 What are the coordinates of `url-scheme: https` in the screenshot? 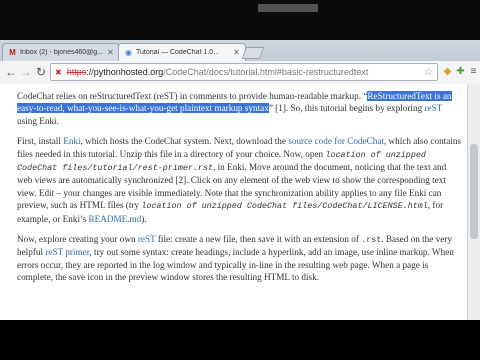 It's located at (76, 72).